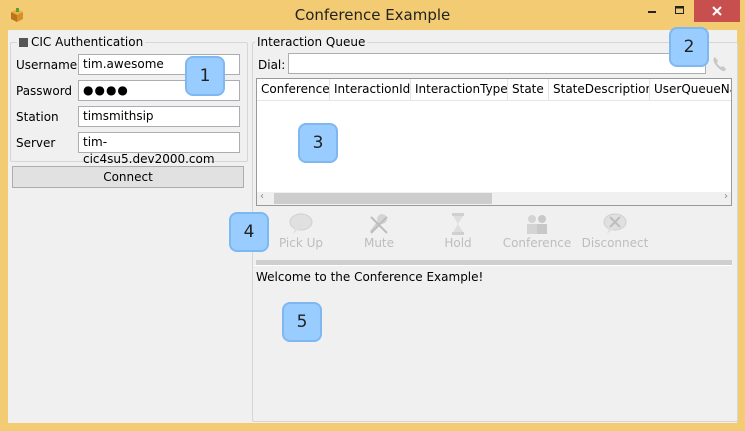 This screenshot has height=431, width=745. Describe the element at coordinates (494, 198) in the screenshot. I see `horizontal-scrollbar: ‹ ›` at that location.